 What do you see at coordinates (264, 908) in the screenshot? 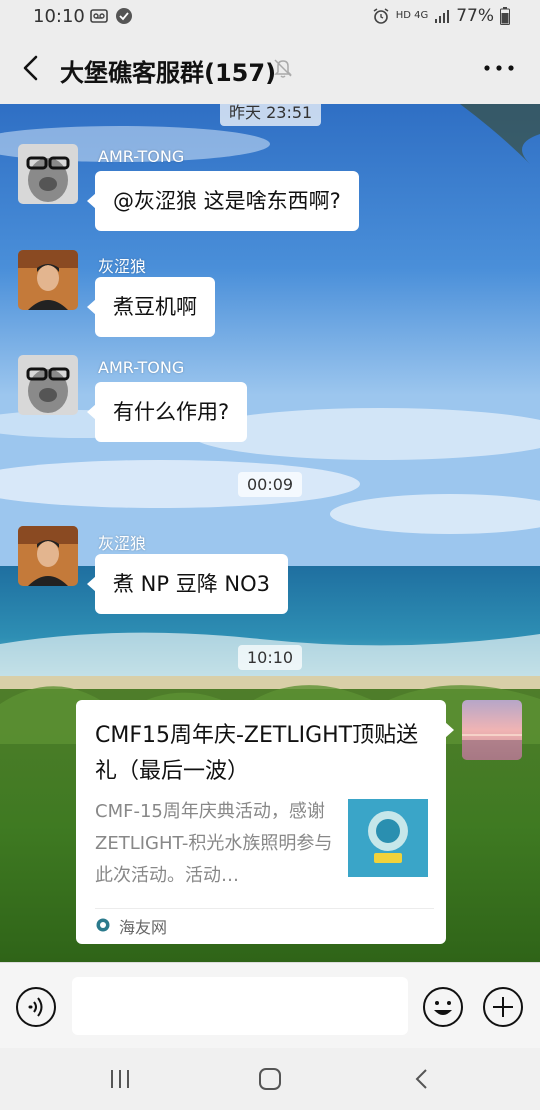
I see `link-card-divider` at bounding box center [264, 908].